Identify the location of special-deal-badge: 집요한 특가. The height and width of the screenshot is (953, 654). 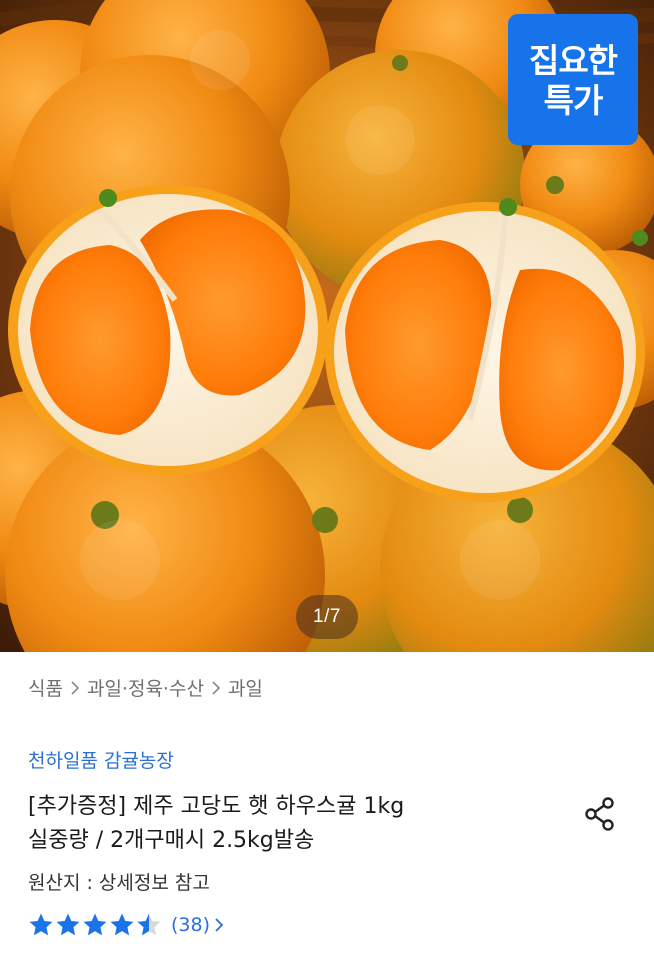
(573, 79).